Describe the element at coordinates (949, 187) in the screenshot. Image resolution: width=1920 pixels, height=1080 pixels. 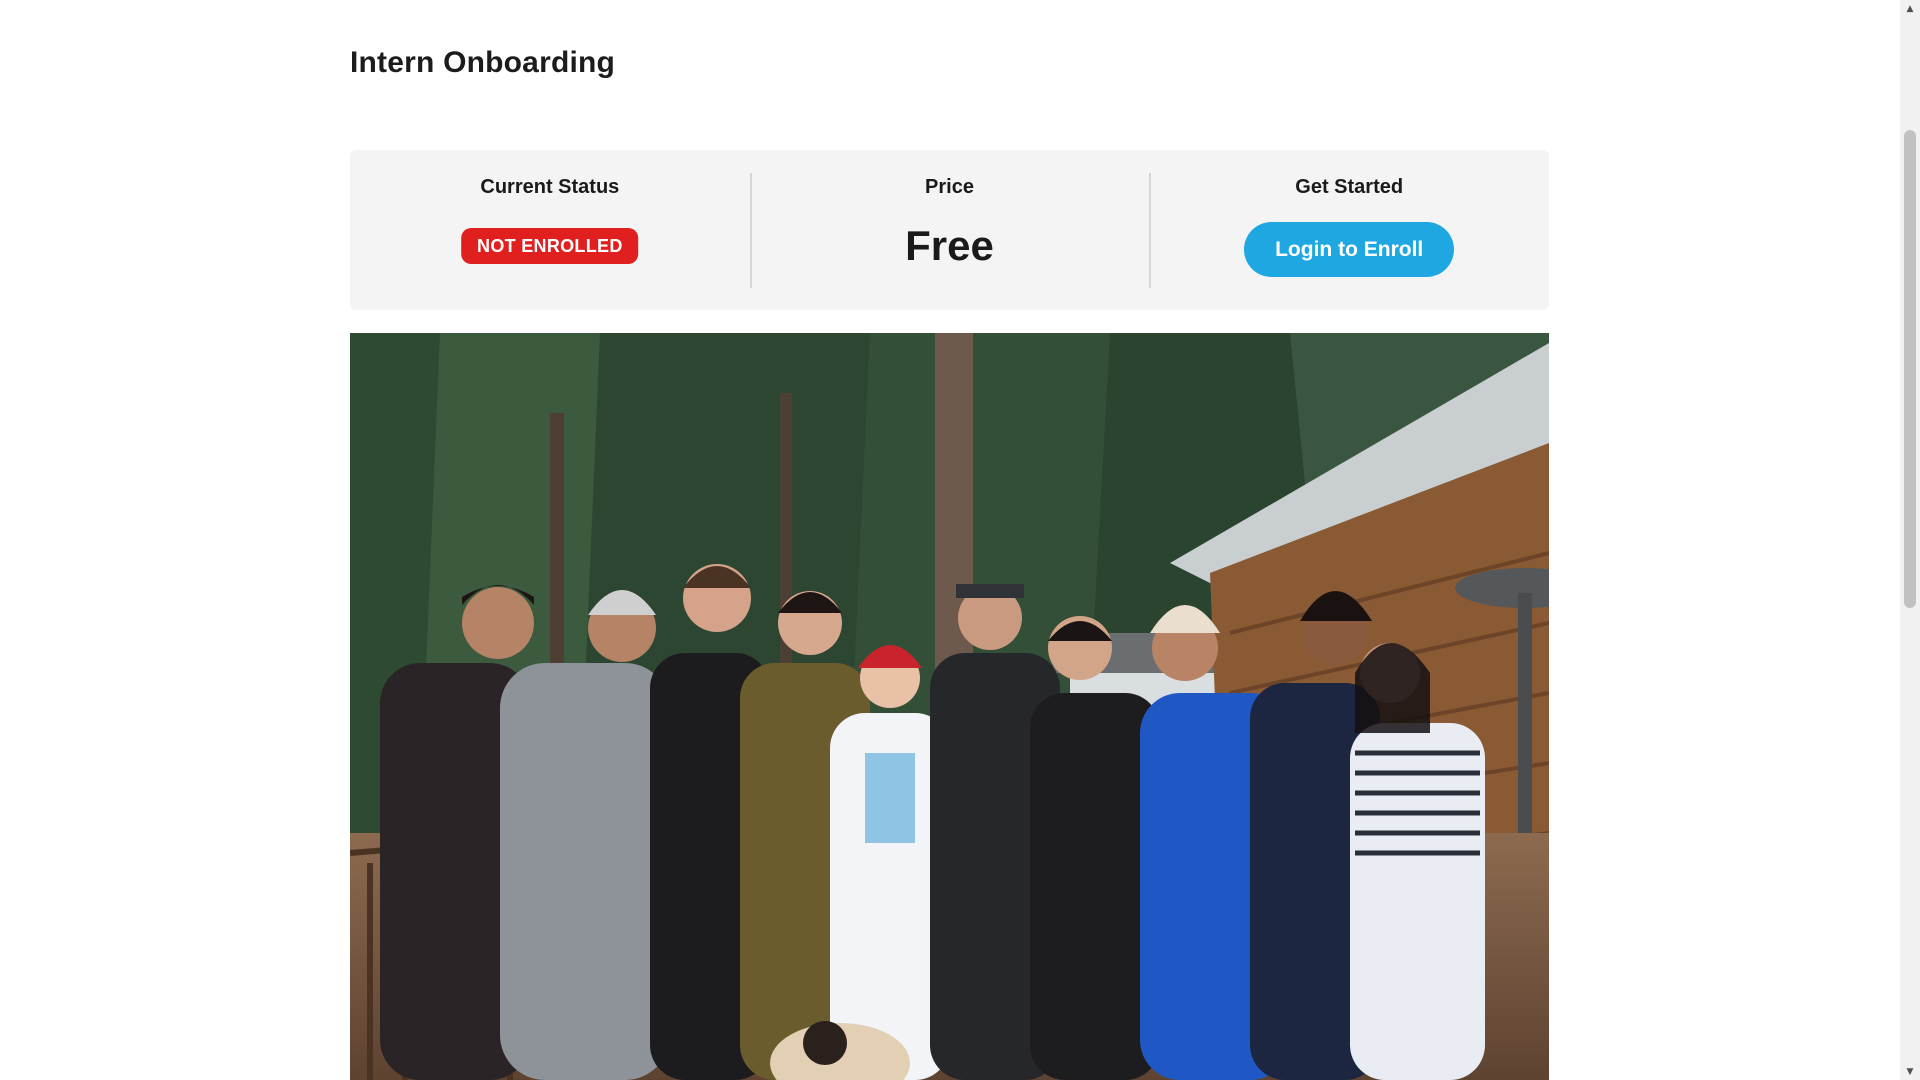
I see `price-heading: Price` at that location.